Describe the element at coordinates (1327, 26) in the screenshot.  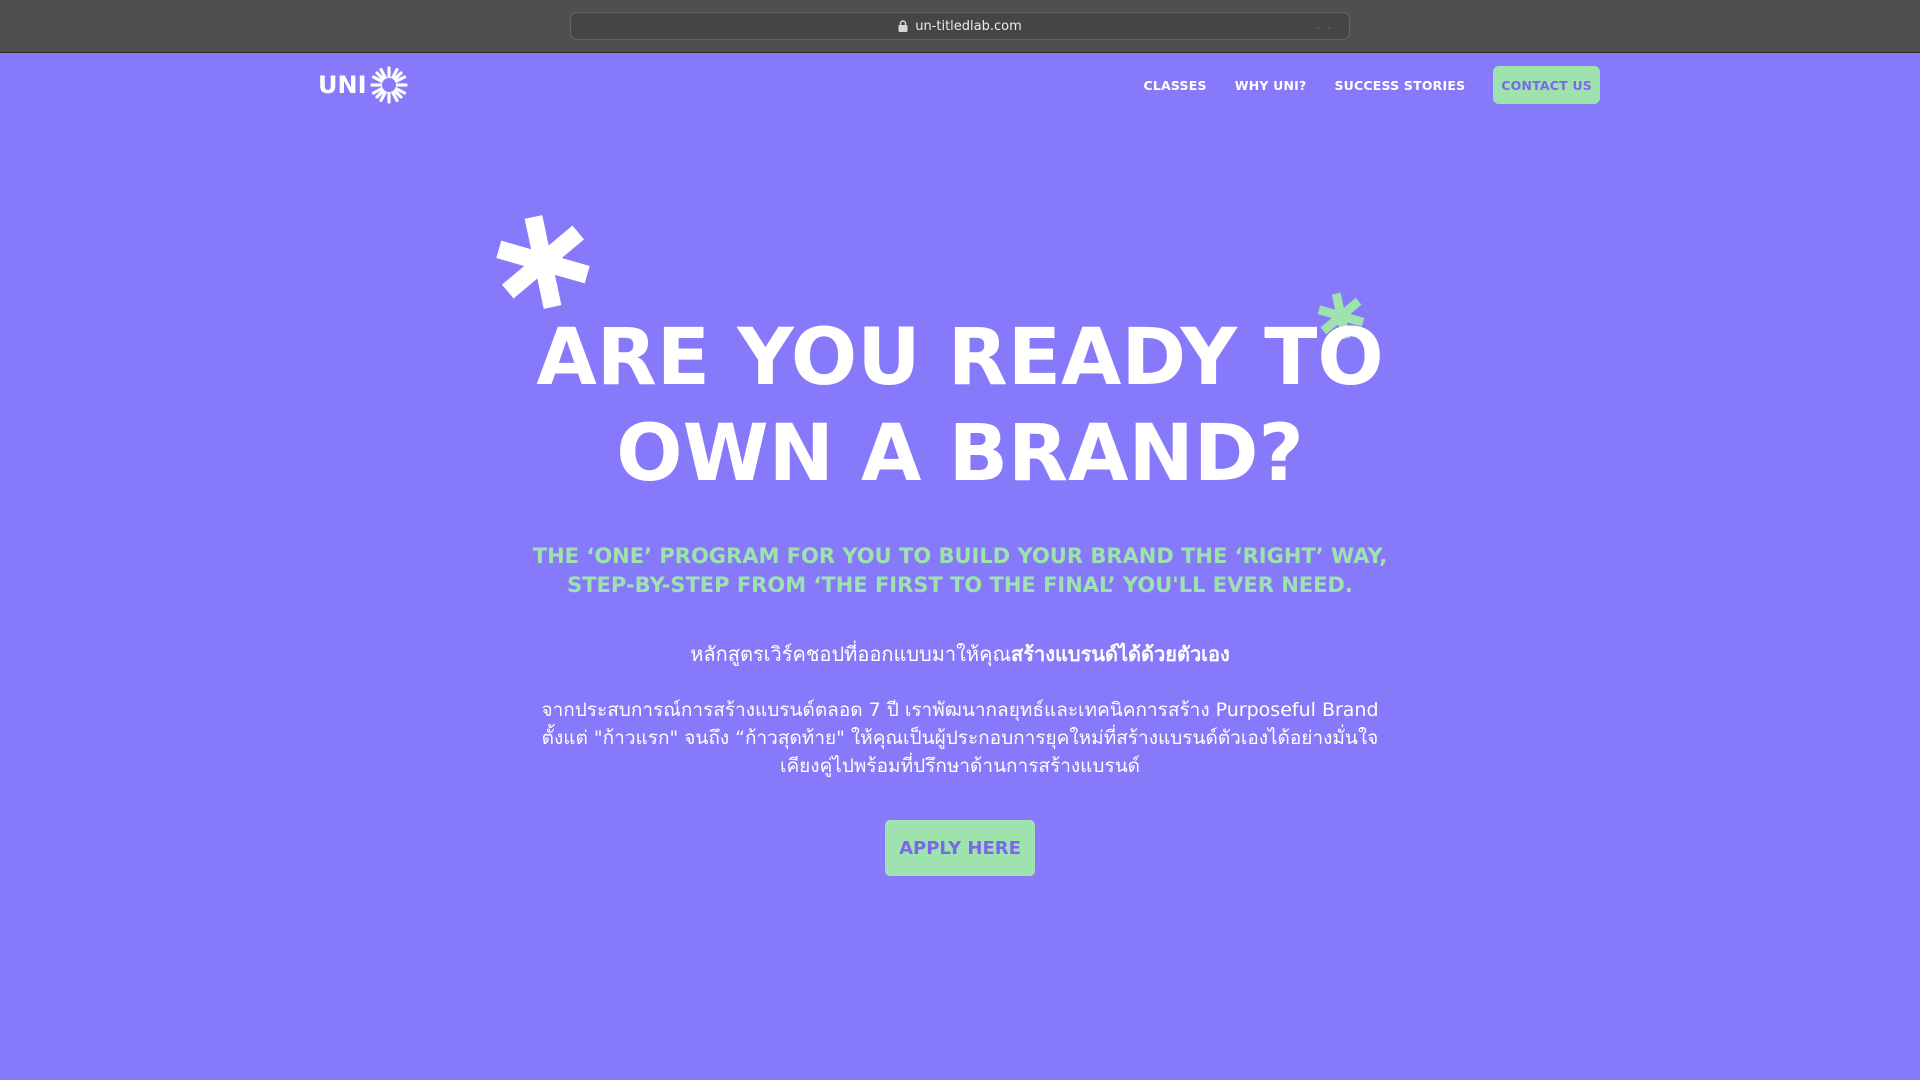
I see `url-bar-dots-icon: ..` at that location.